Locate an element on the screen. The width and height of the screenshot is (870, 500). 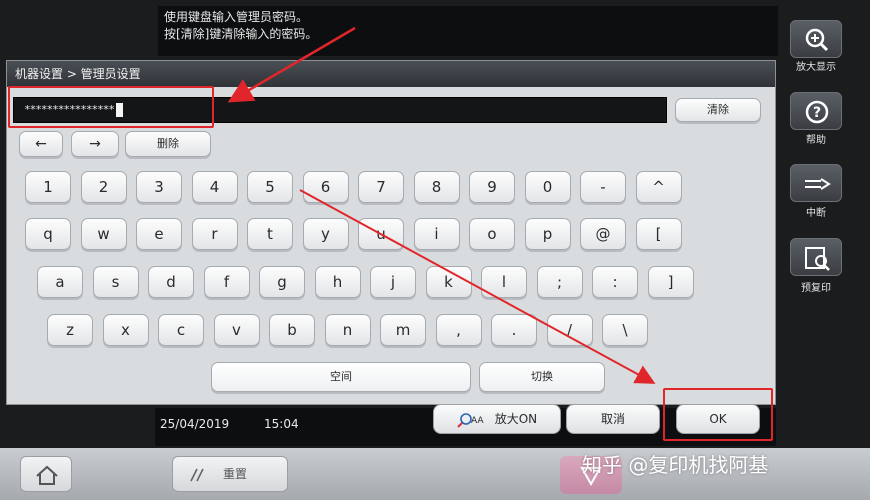
help-icon: ? is located at coordinates (817, 112).